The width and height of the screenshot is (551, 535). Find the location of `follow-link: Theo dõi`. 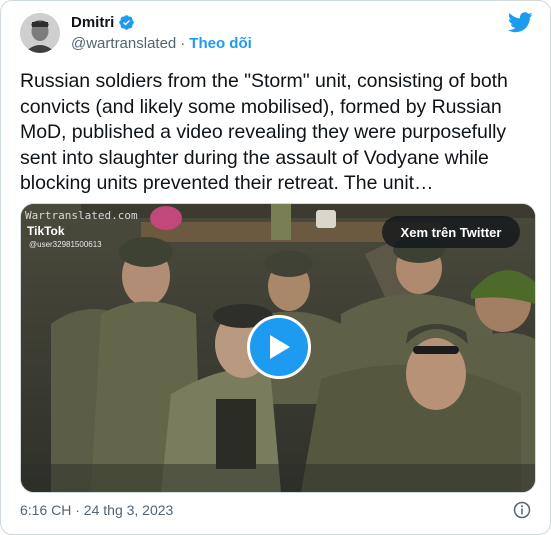

follow-link: Theo dõi is located at coordinates (220, 43).